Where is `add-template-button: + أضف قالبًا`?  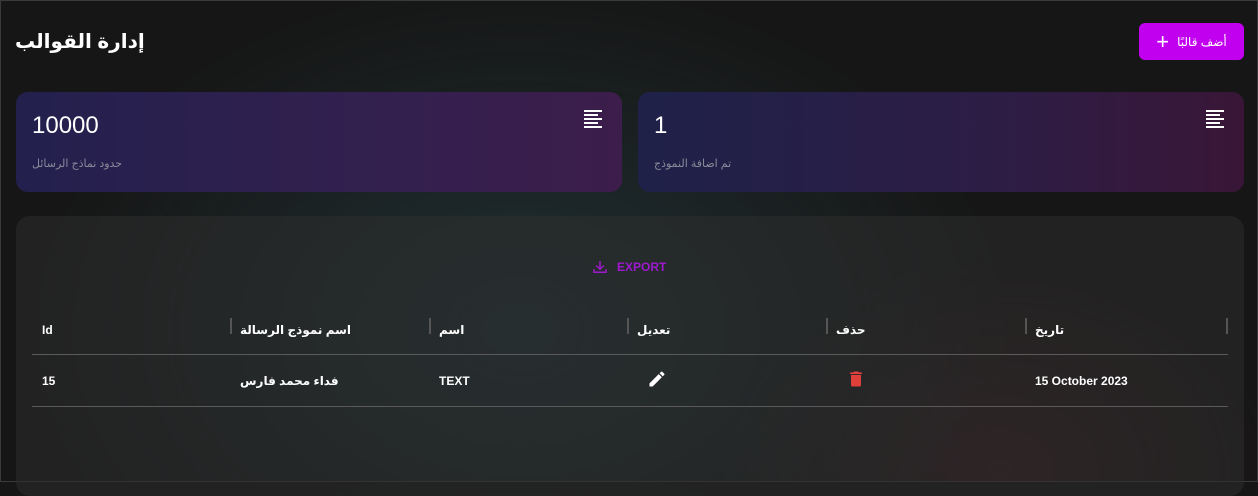 add-template-button: + أضف قالبًا is located at coordinates (1191, 41).